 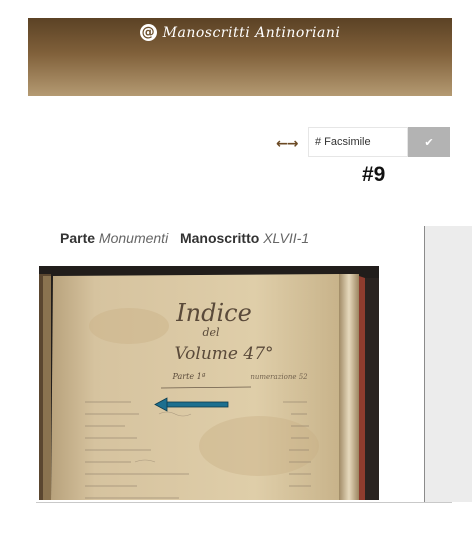 I want to click on facsimile-title: Indice, so click(x=213, y=313).